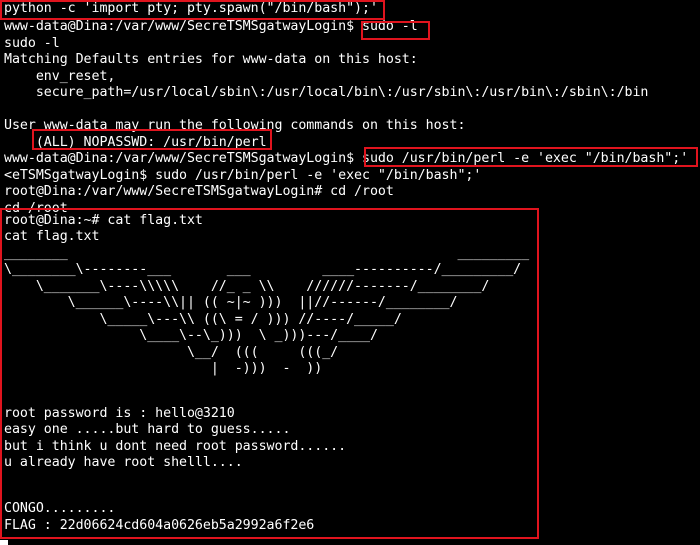 The height and width of the screenshot is (545, 700). Describe the element at coordinates (171, 352) in the screenshot. I see `ascii-art-line: \__/ ((( (((_/` at that location.